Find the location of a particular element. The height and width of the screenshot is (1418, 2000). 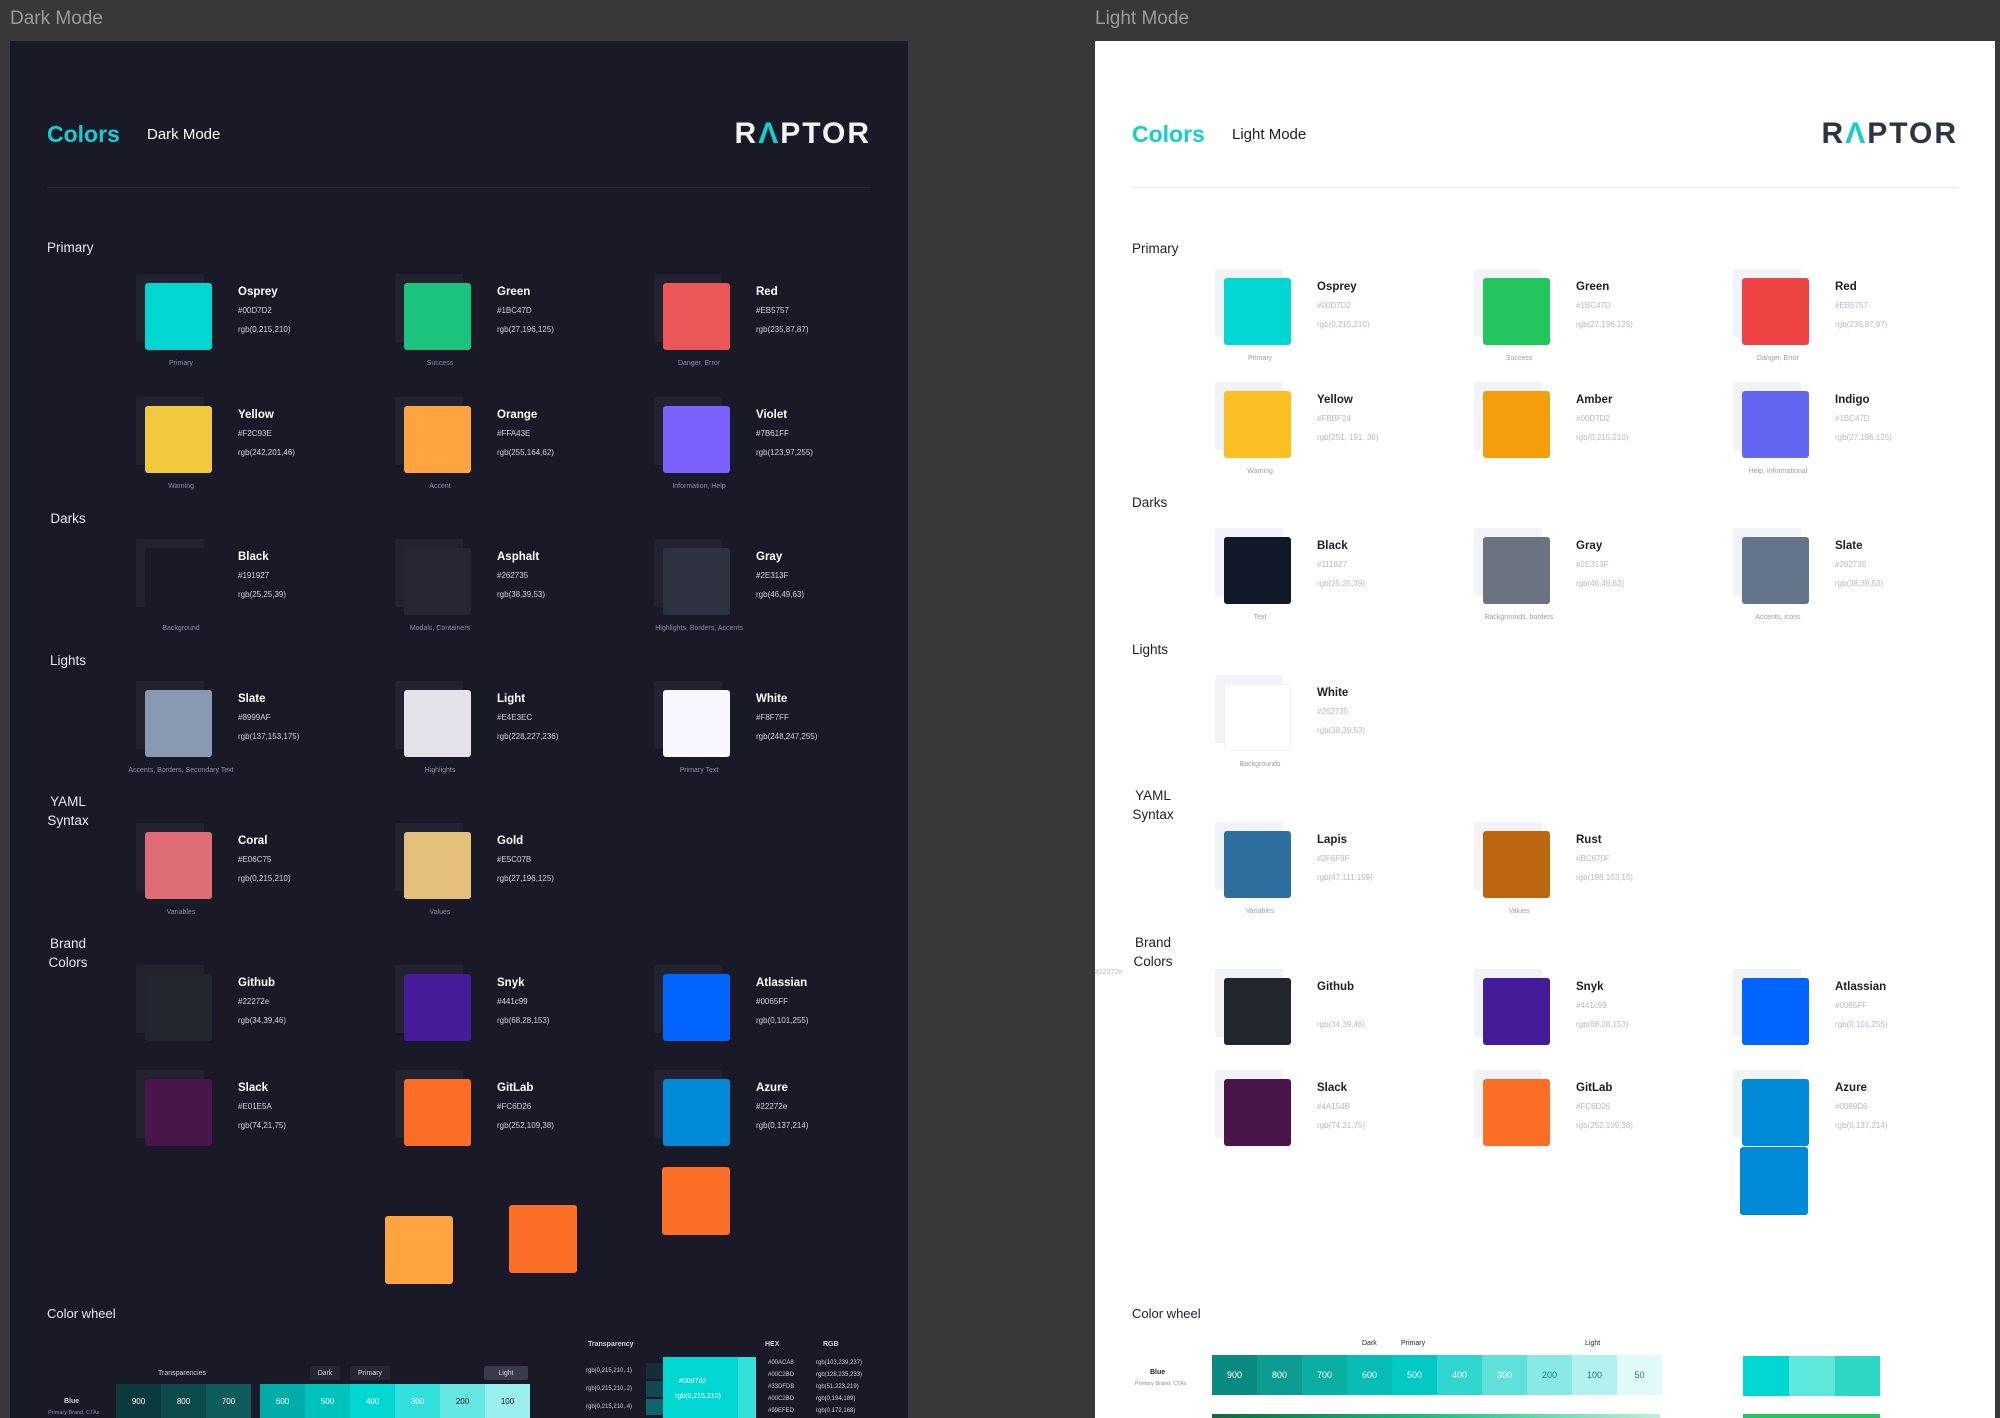

swatch-light: Light #E4E3EC rgb(228,227,236) Highlights is located at coordinates (525, 736).